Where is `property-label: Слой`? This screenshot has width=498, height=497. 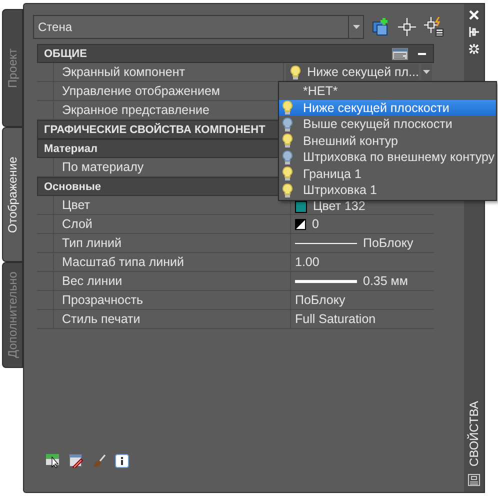 property-label: Слой is located at coordinates (172, 224).